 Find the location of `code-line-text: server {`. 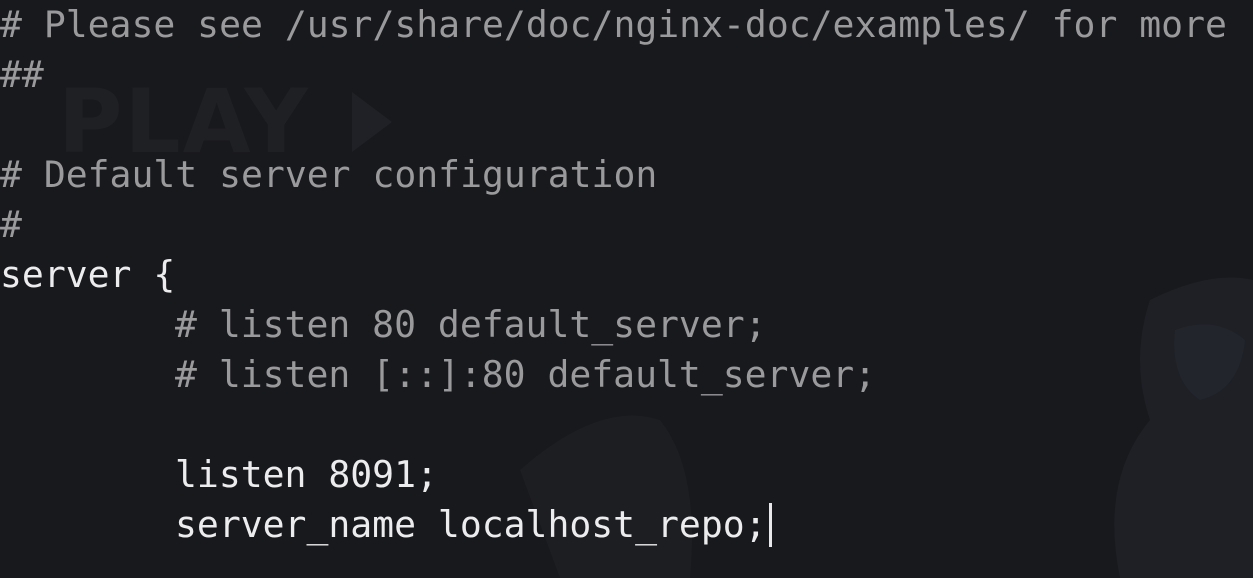

code-line-text: server { is located at coordinates (88, 274).